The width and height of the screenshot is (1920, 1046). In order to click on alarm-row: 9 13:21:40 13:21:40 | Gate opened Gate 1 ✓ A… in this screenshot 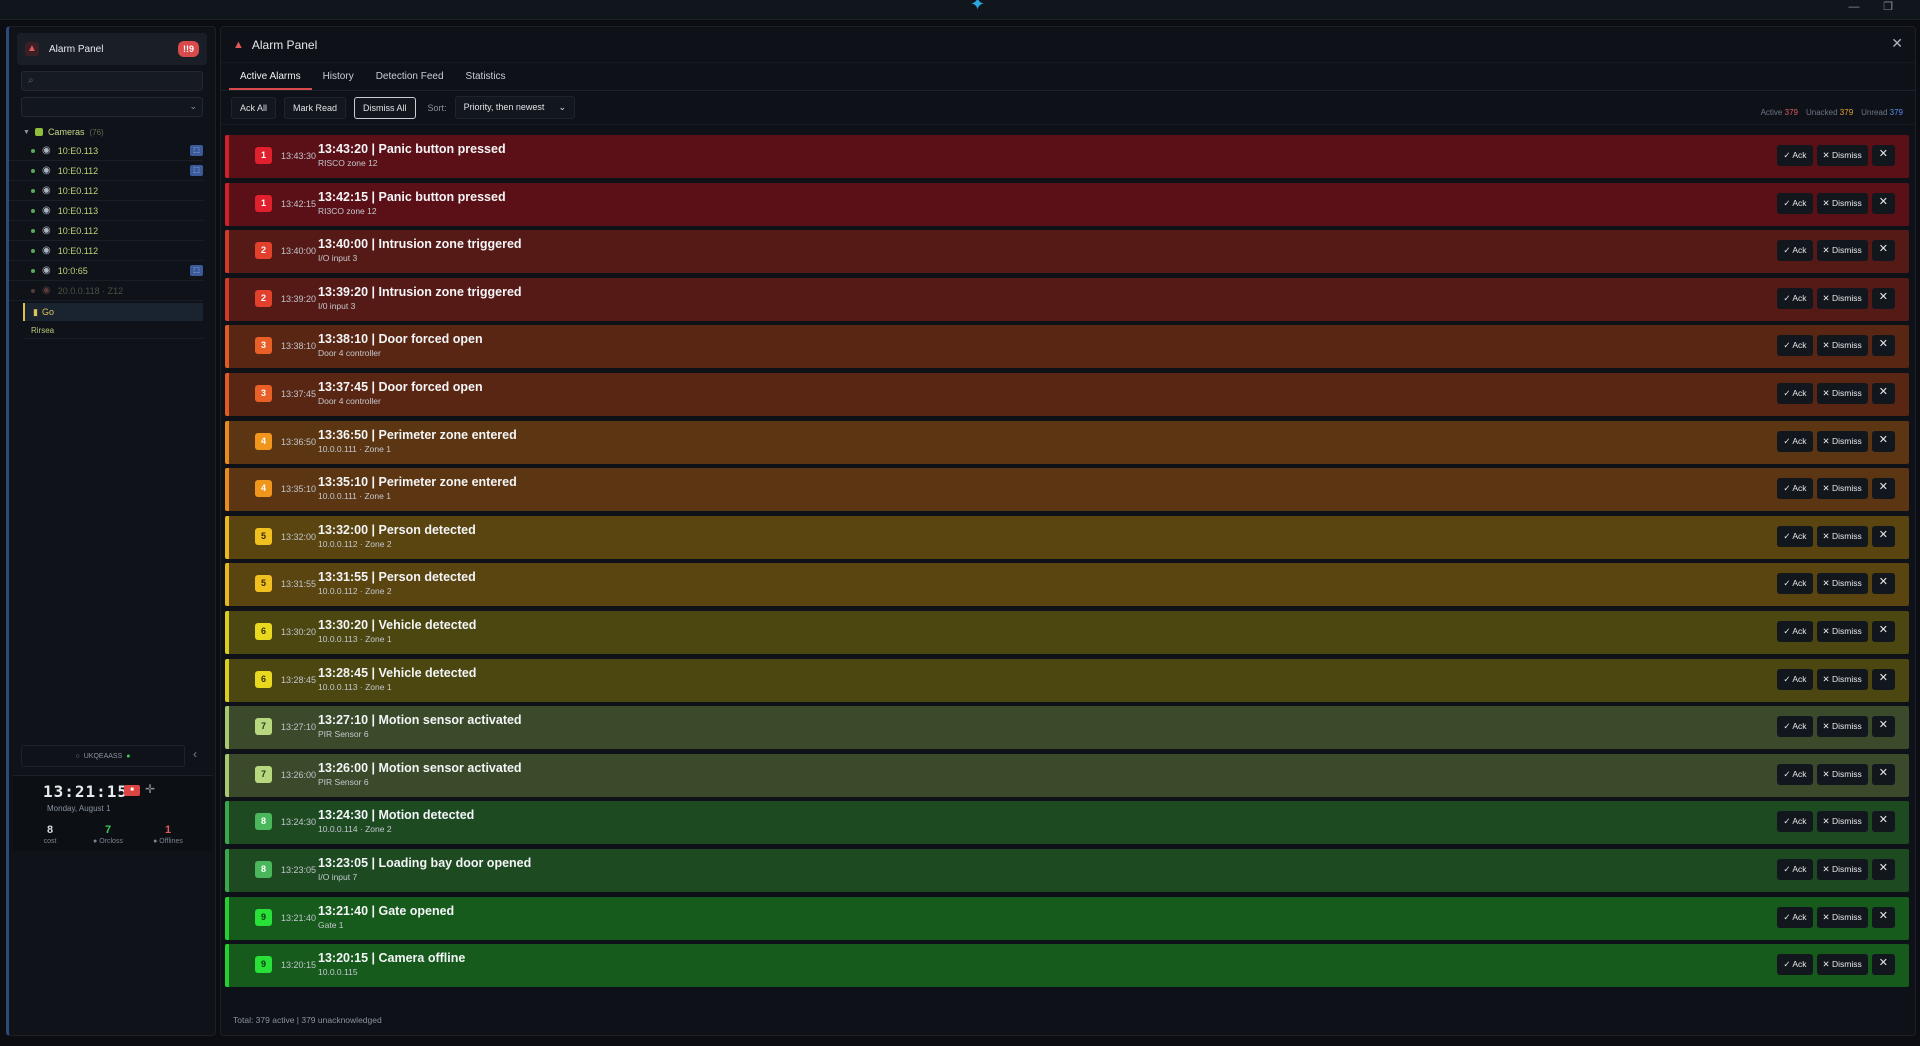, I will do `click(1067, 918)`.